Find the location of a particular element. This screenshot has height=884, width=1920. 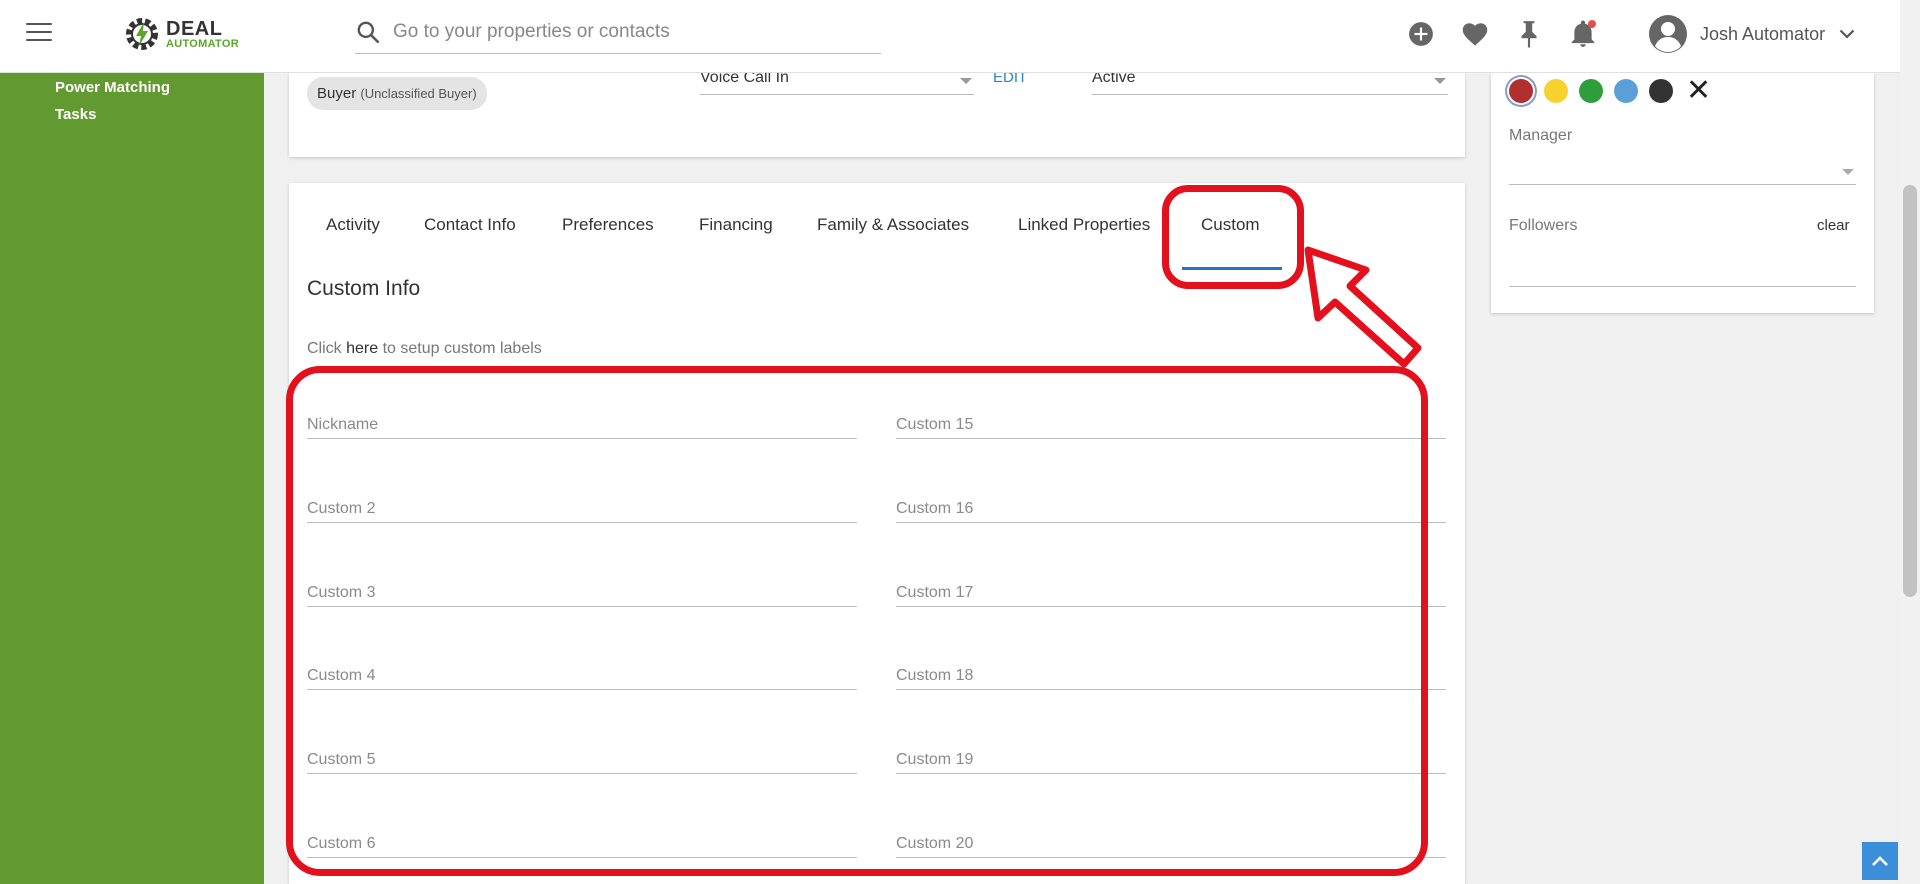

gear-bolt-icon is located at coordinates (142, 34).